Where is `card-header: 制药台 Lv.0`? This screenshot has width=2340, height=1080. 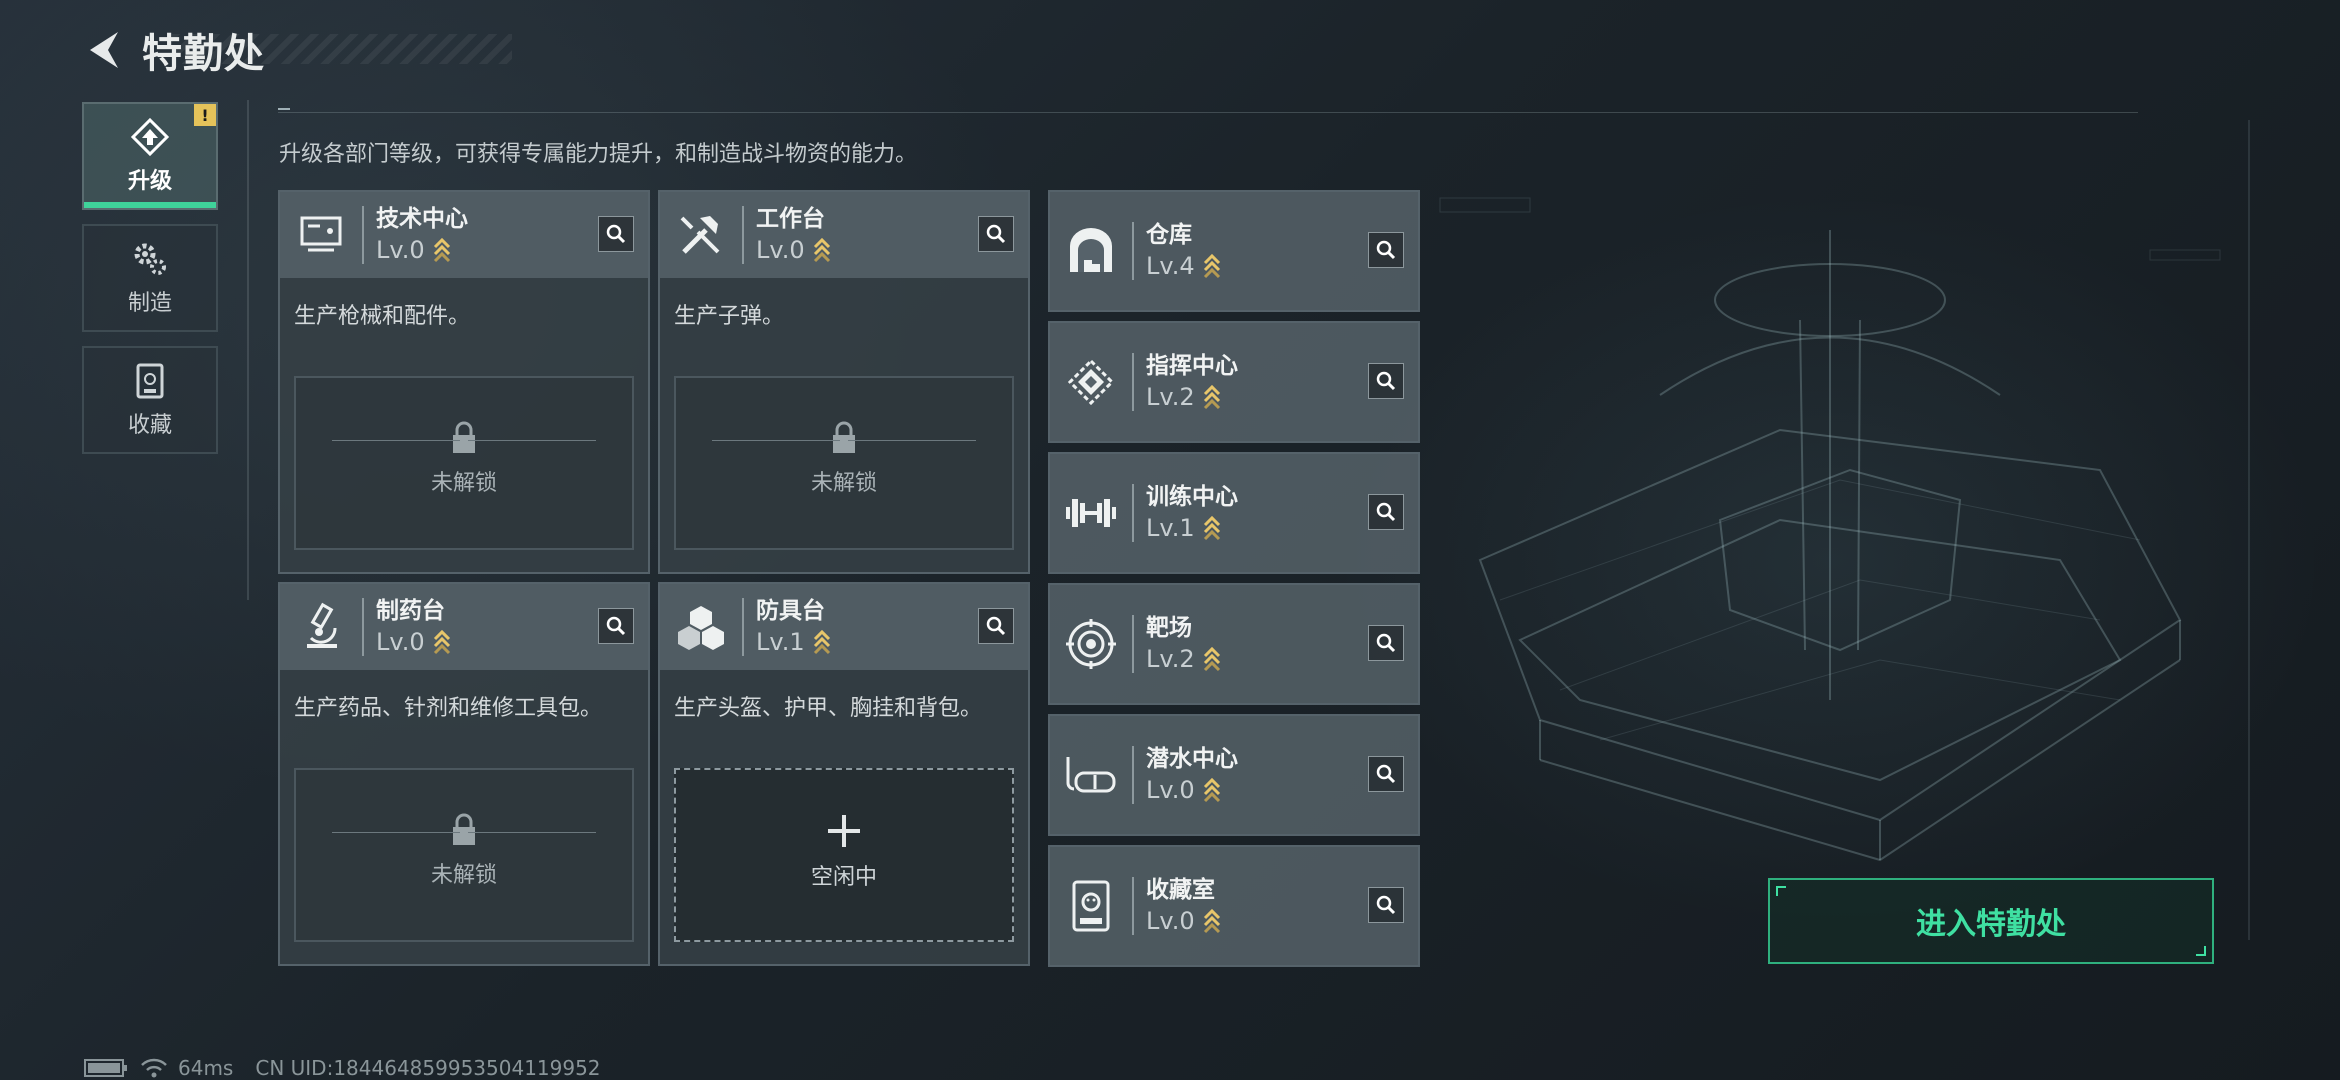
card-header: 制药台 Lv.0 is located at coordinates (464, 627).